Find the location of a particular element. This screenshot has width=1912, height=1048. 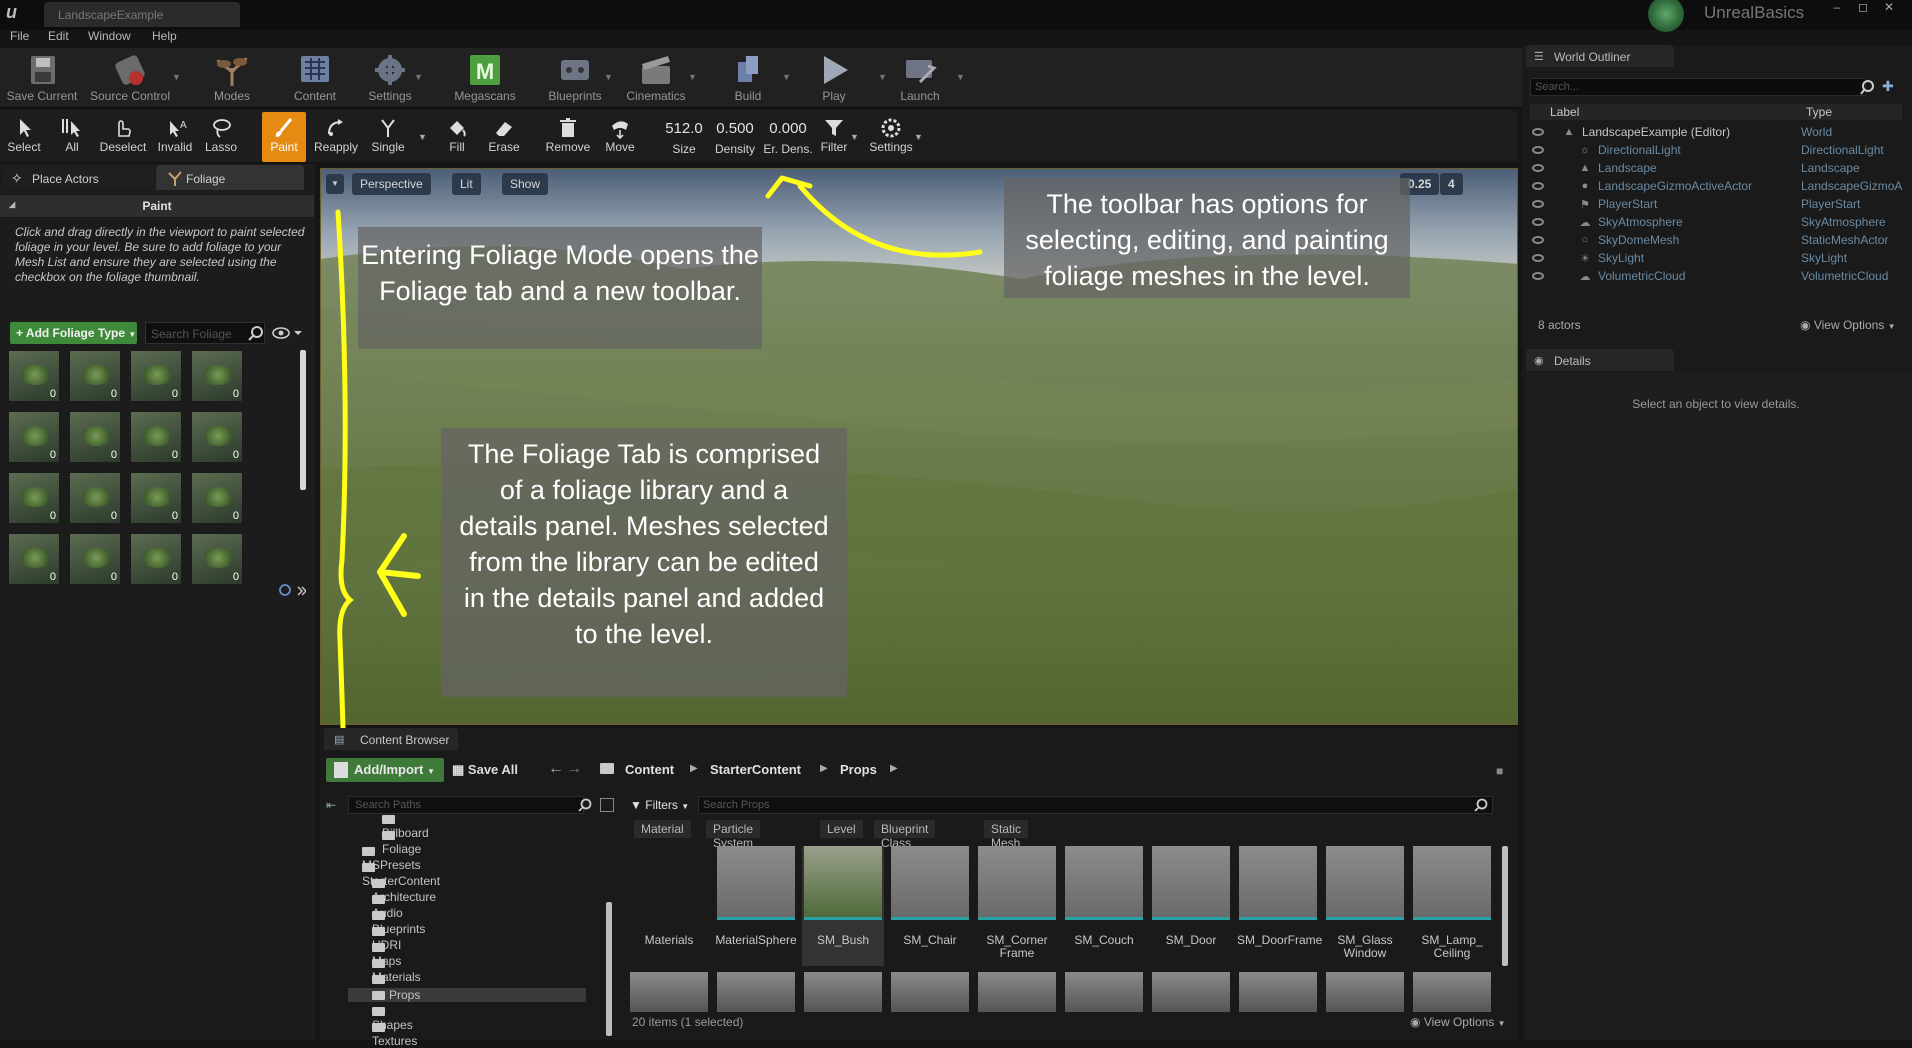

actor-type: SkyAtmosphere is located at coordinates (1843, 222).